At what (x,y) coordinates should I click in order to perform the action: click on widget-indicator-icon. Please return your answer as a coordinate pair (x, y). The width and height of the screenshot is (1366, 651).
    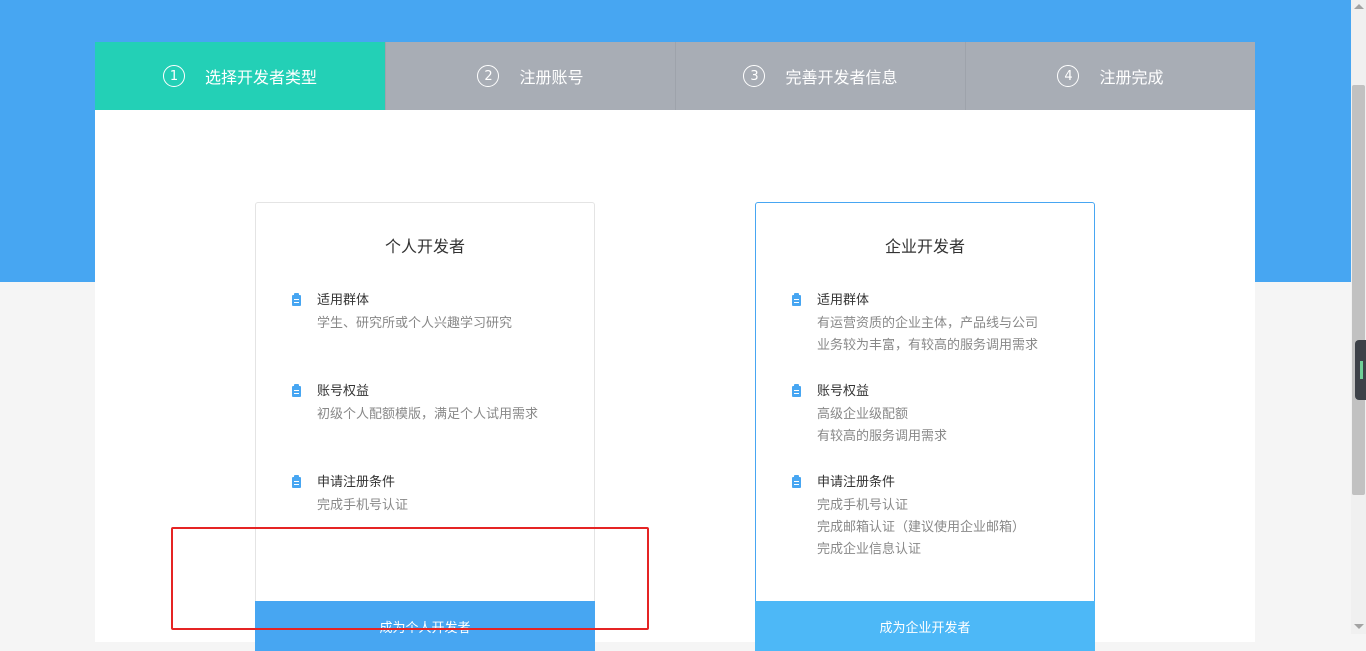
    Looking at the image, I should click on (1361, 370).